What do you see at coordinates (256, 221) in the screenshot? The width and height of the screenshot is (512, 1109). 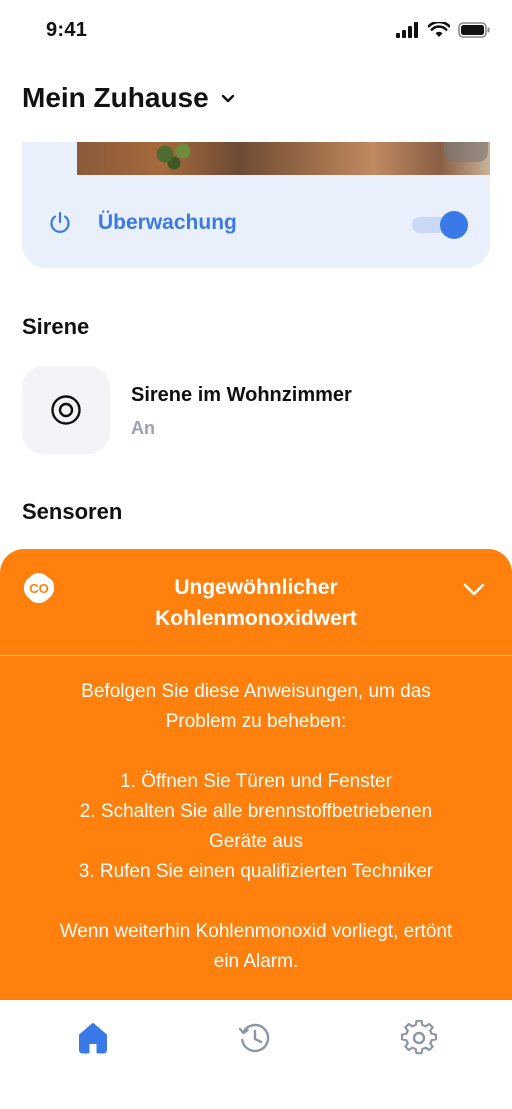 I see `monitoring-row: Überwachung` at bounding box center [256, 221].